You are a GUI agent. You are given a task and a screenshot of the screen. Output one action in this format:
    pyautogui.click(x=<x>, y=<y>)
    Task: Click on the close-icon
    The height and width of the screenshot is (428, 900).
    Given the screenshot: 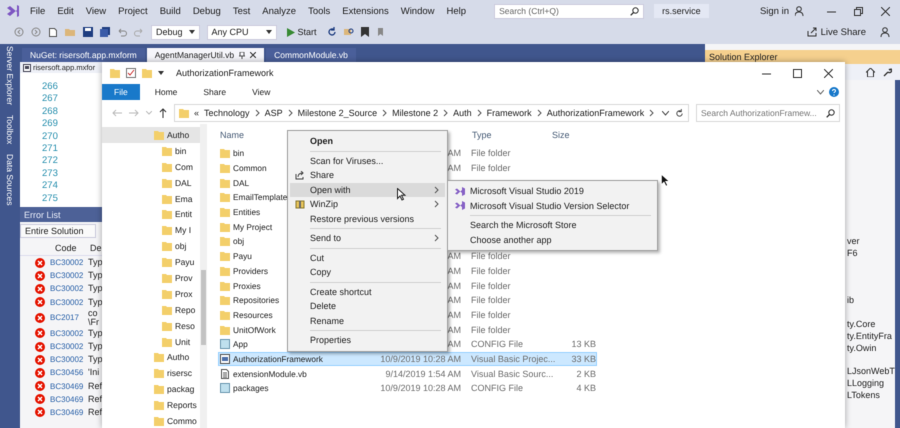 What is the action you would take?
    pyautogui.click(x=828, y=73)
    